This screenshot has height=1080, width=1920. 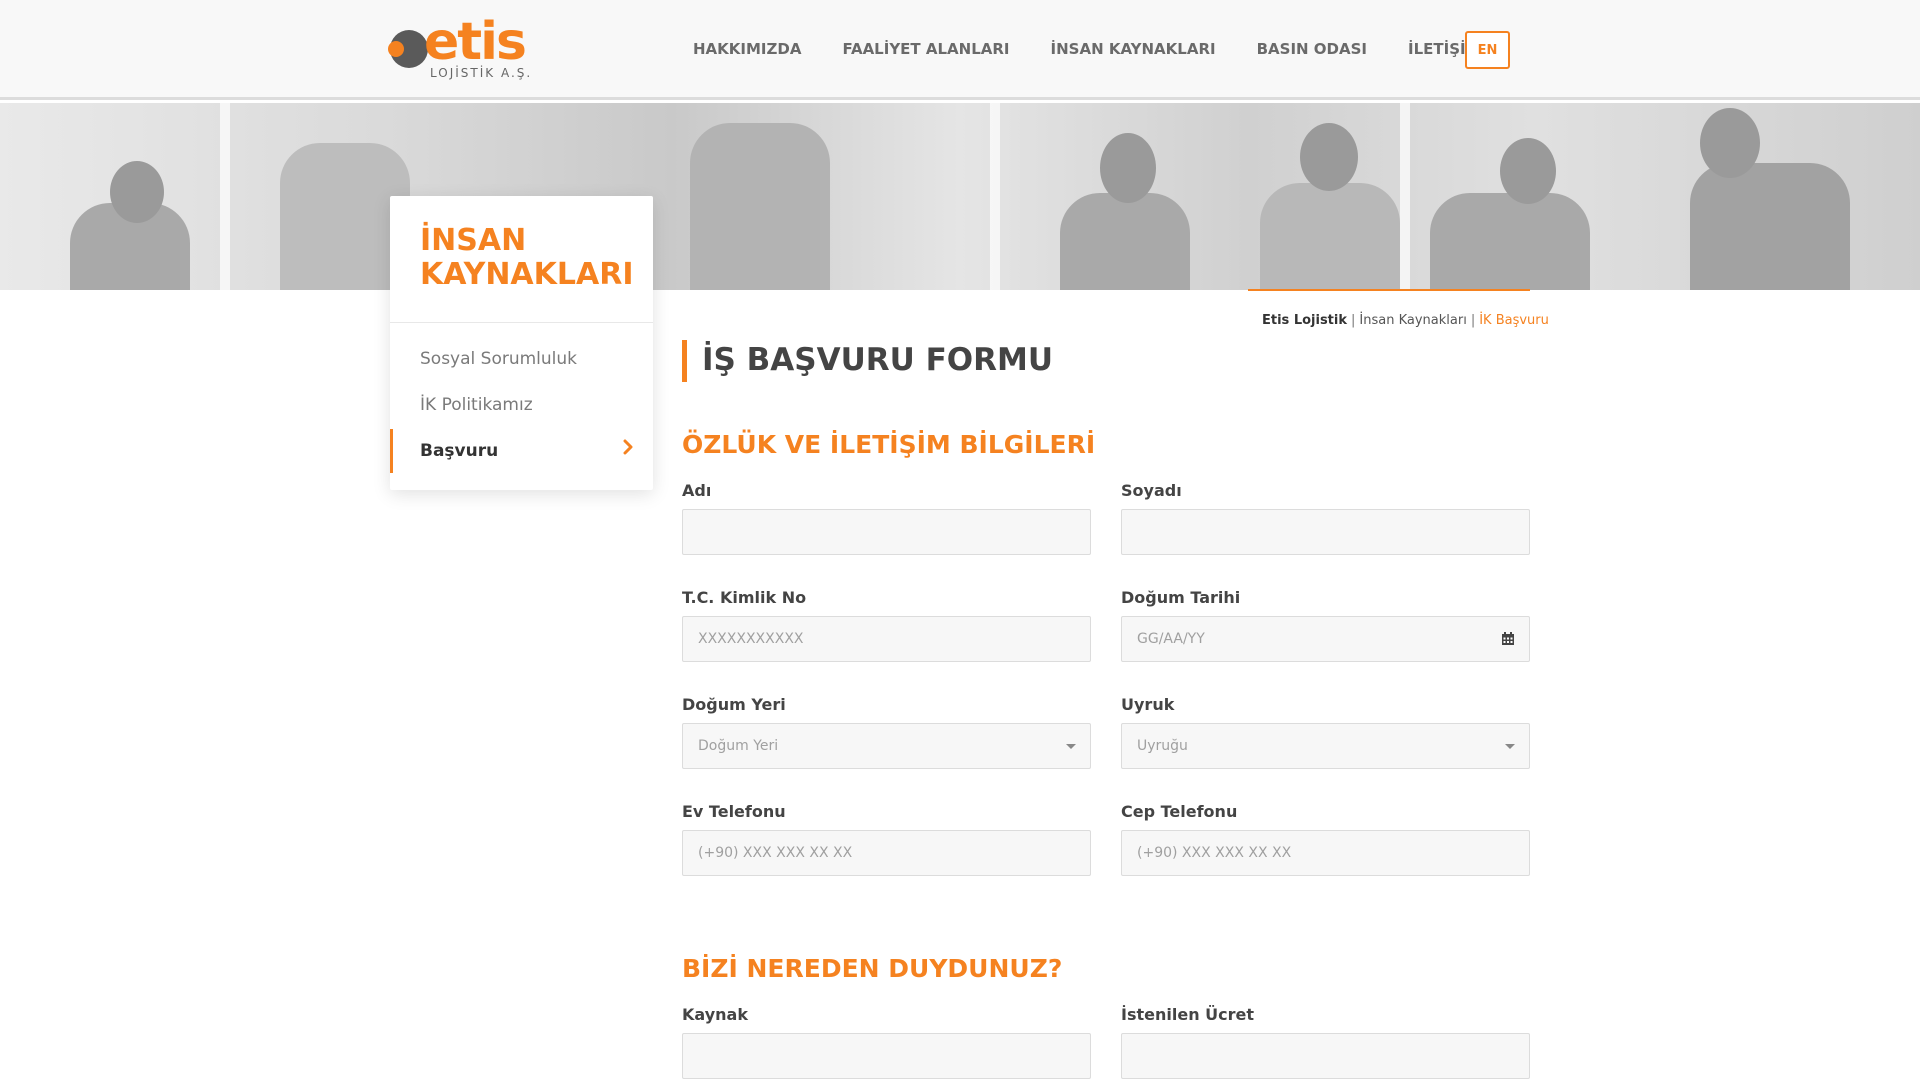 I want to click on section-title-personal: ÖZLÜK VE İLETİŞİM BİLGİLERİ, so click(x=889, y=444).